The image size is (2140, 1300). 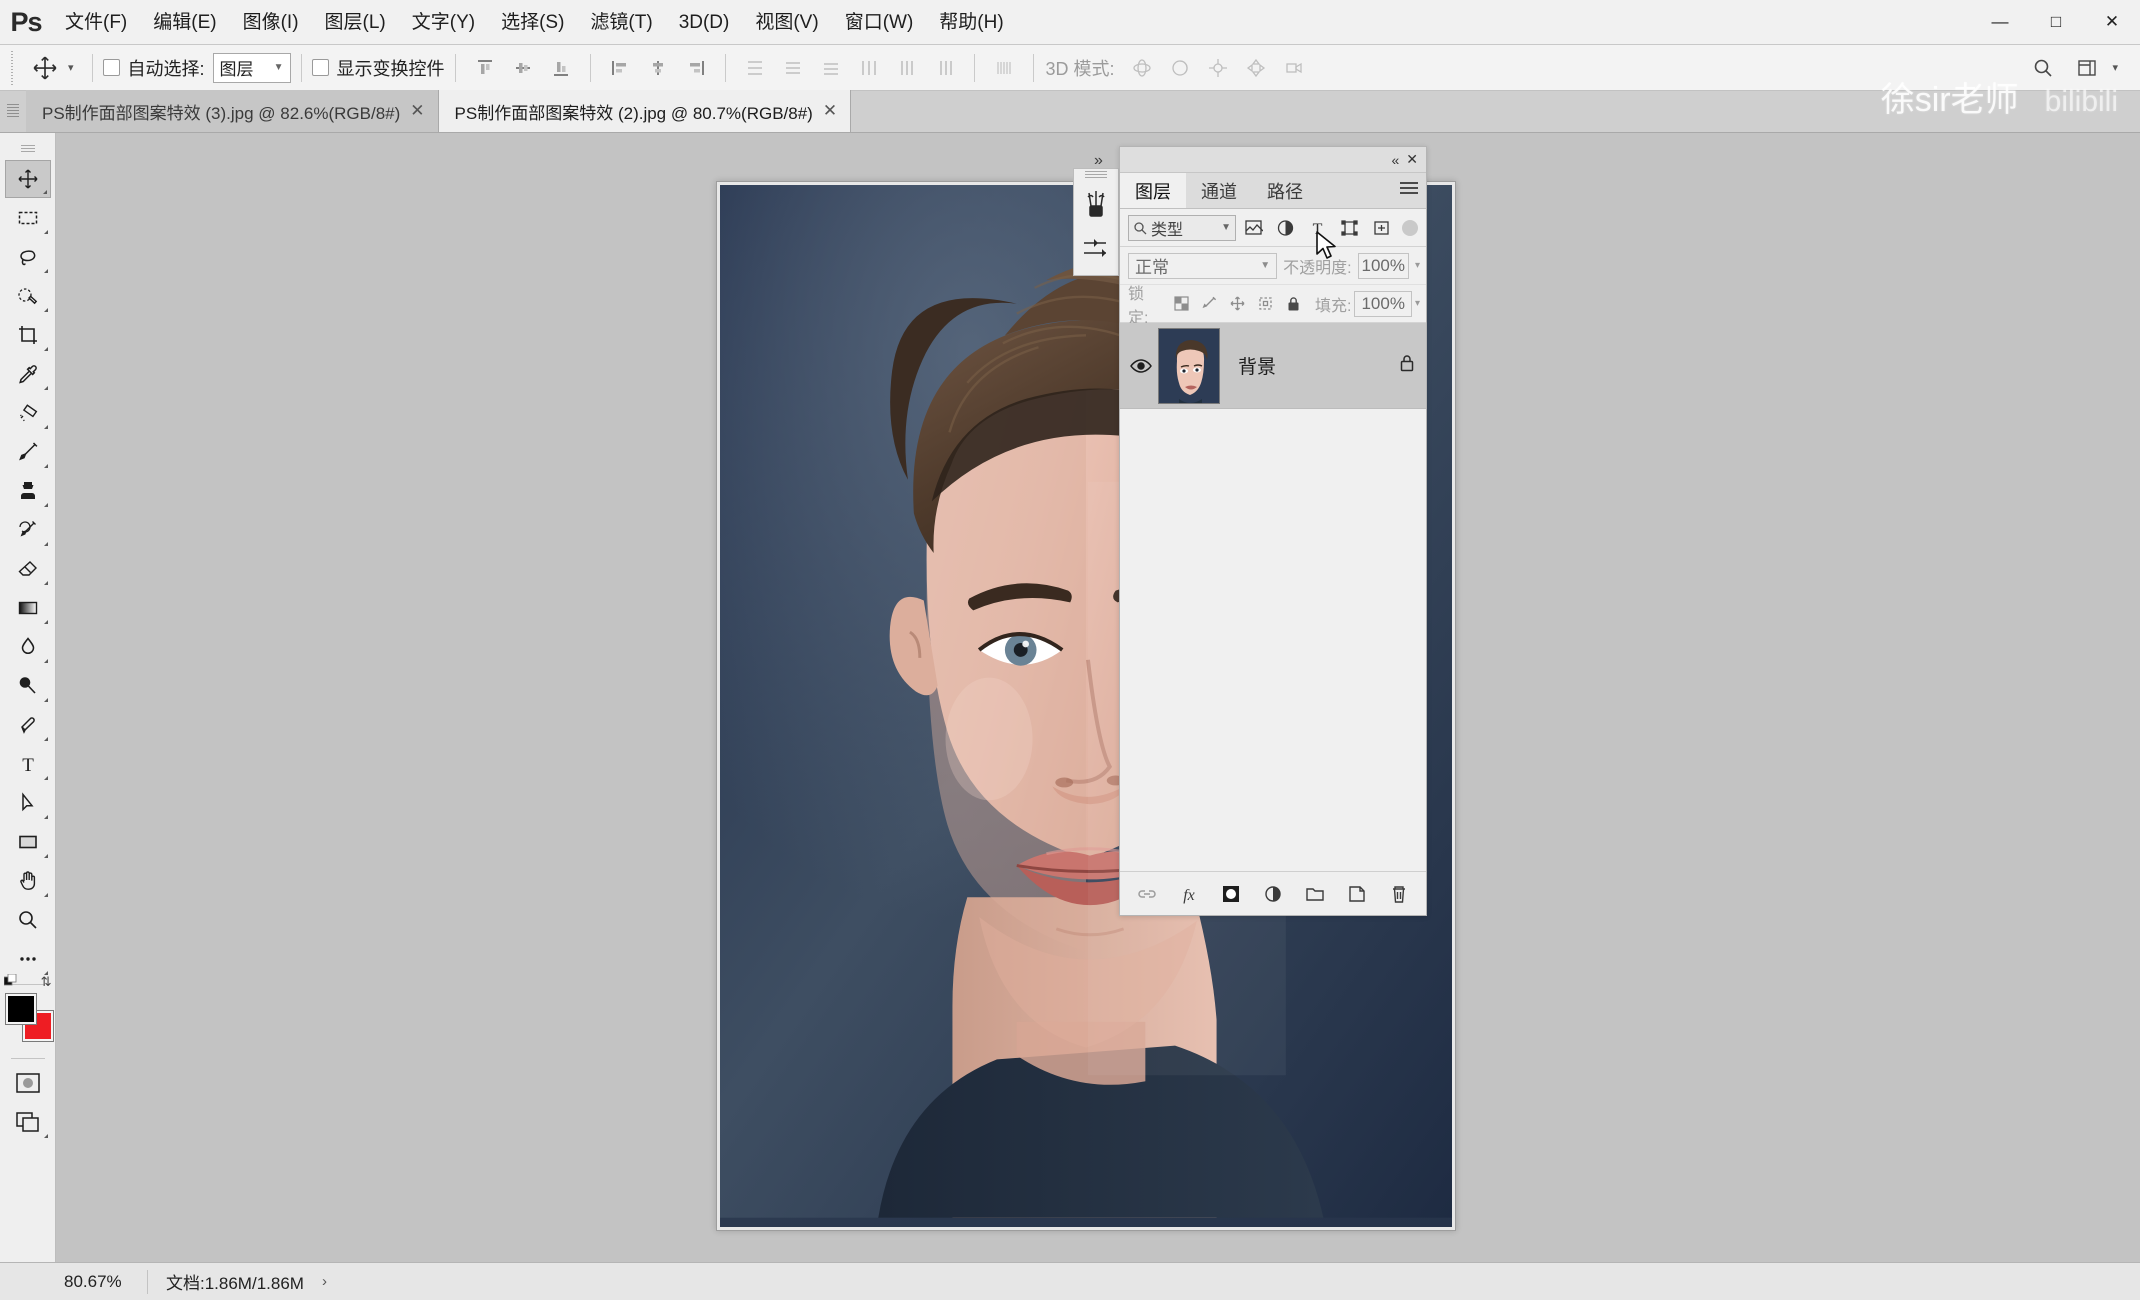 I want to click on close-panel-icon: ✕, so click(x=1412, y=159).